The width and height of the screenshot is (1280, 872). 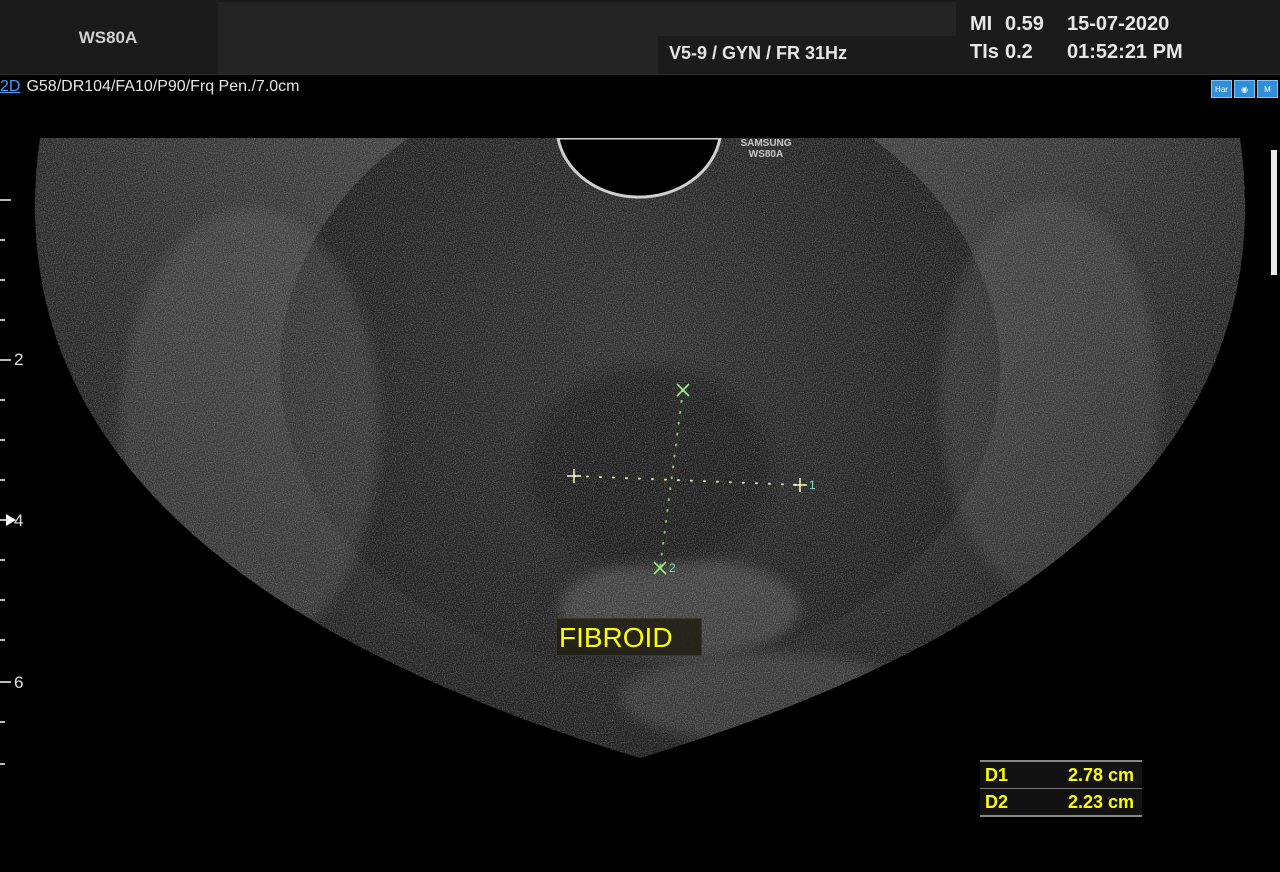 I want to click on measurement-results: D1 2.78 cm D2 2.23 cm, so click(x=1061, y=788).